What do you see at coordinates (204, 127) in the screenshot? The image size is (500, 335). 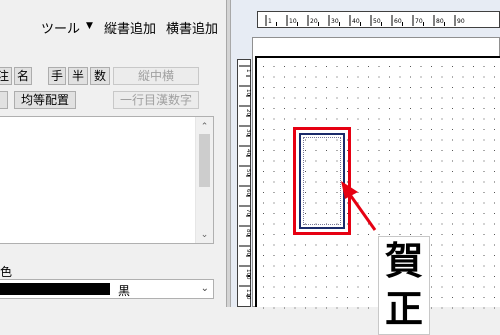 I see `scroll-up-icon: ⌃` at bounding box center [204, 127].